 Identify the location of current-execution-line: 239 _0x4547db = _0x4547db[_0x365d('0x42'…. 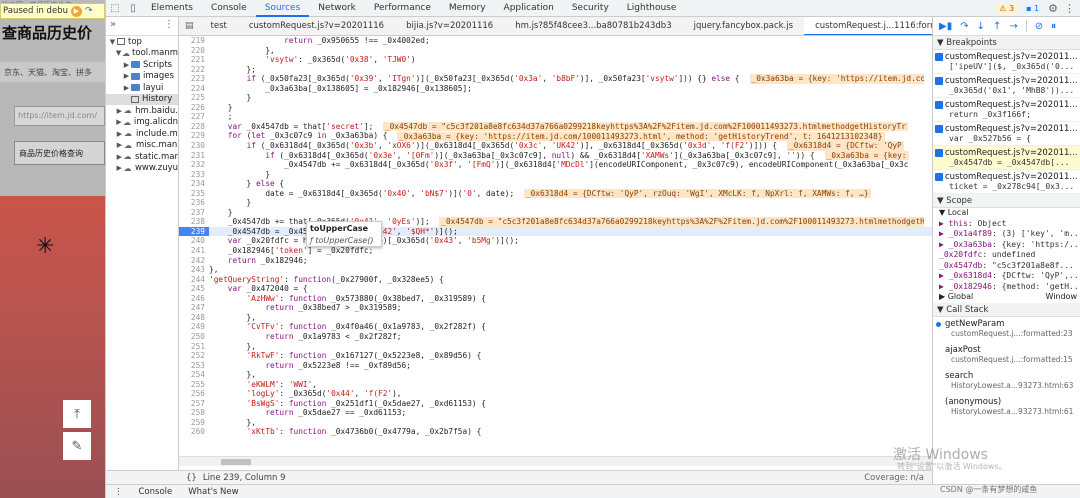
(555, 231).